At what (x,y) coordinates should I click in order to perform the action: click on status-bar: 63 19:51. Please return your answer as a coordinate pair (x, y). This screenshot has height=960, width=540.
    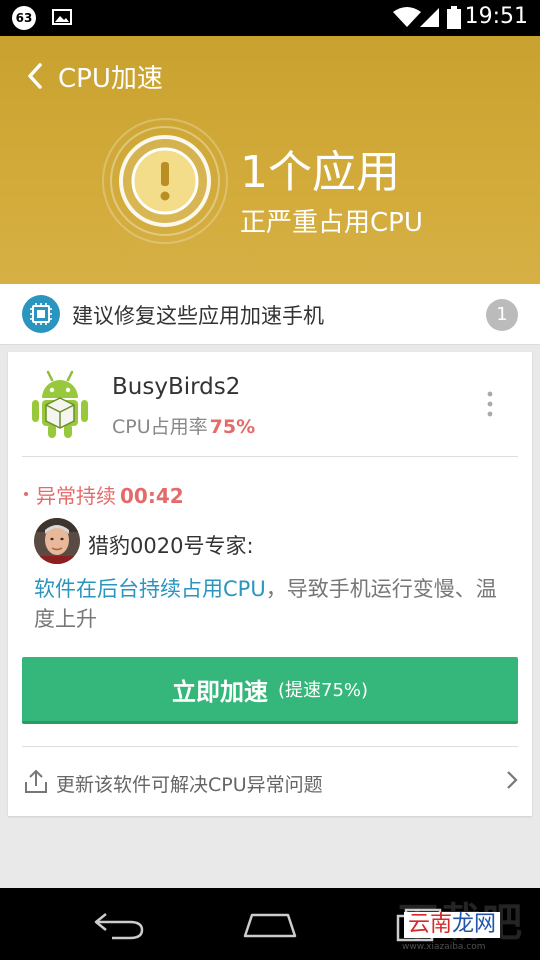
    Looking at the image, I should click on (270, 18).